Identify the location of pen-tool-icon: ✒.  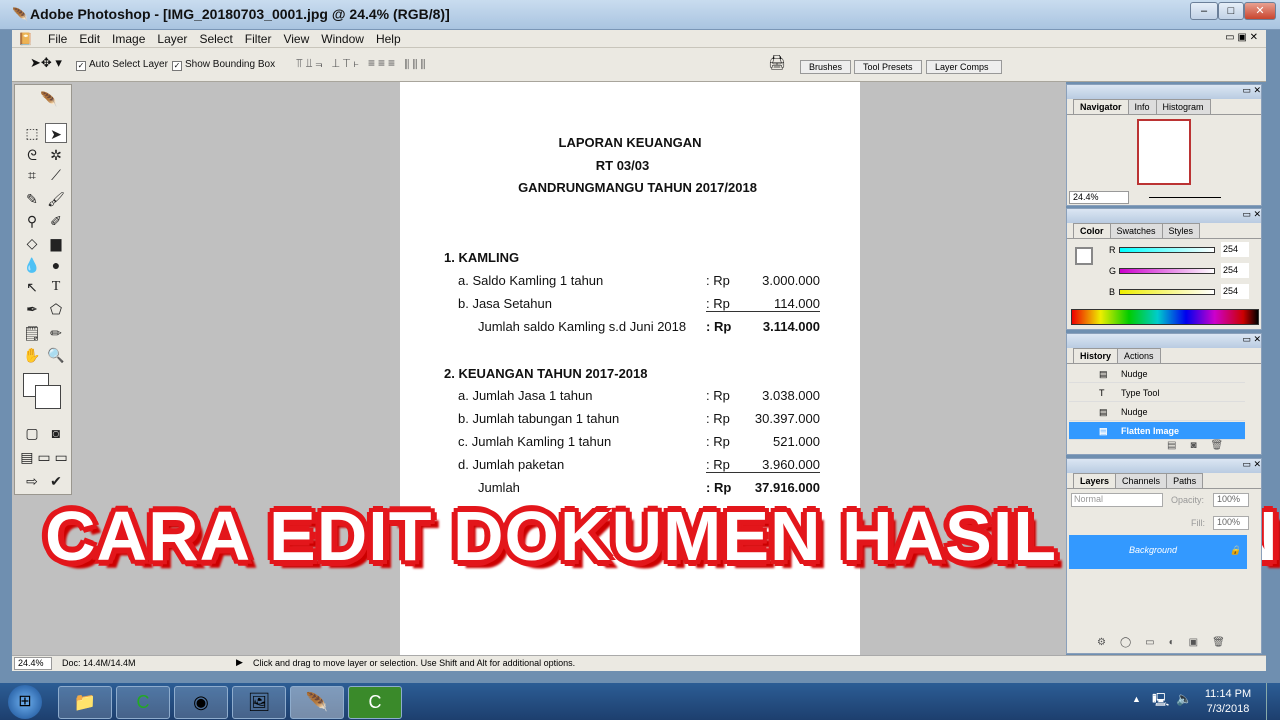
(32, 309).